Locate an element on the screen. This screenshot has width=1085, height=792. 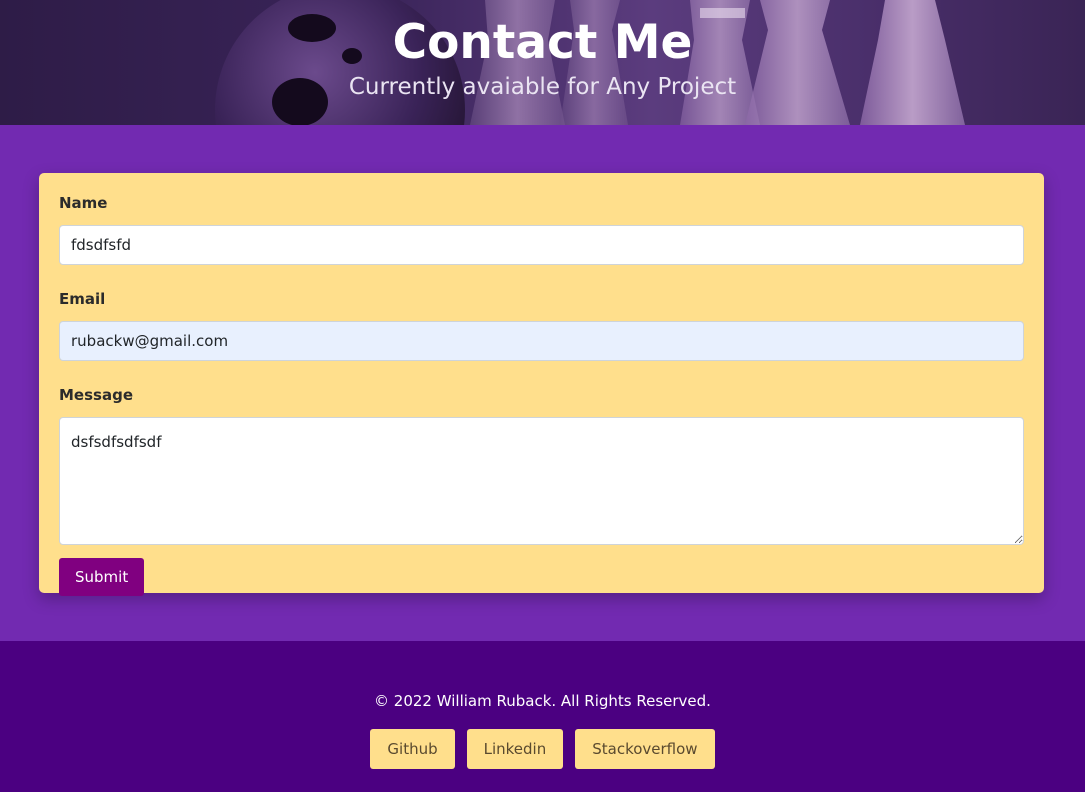
email-label: Email is located at coordinates (82, 299).